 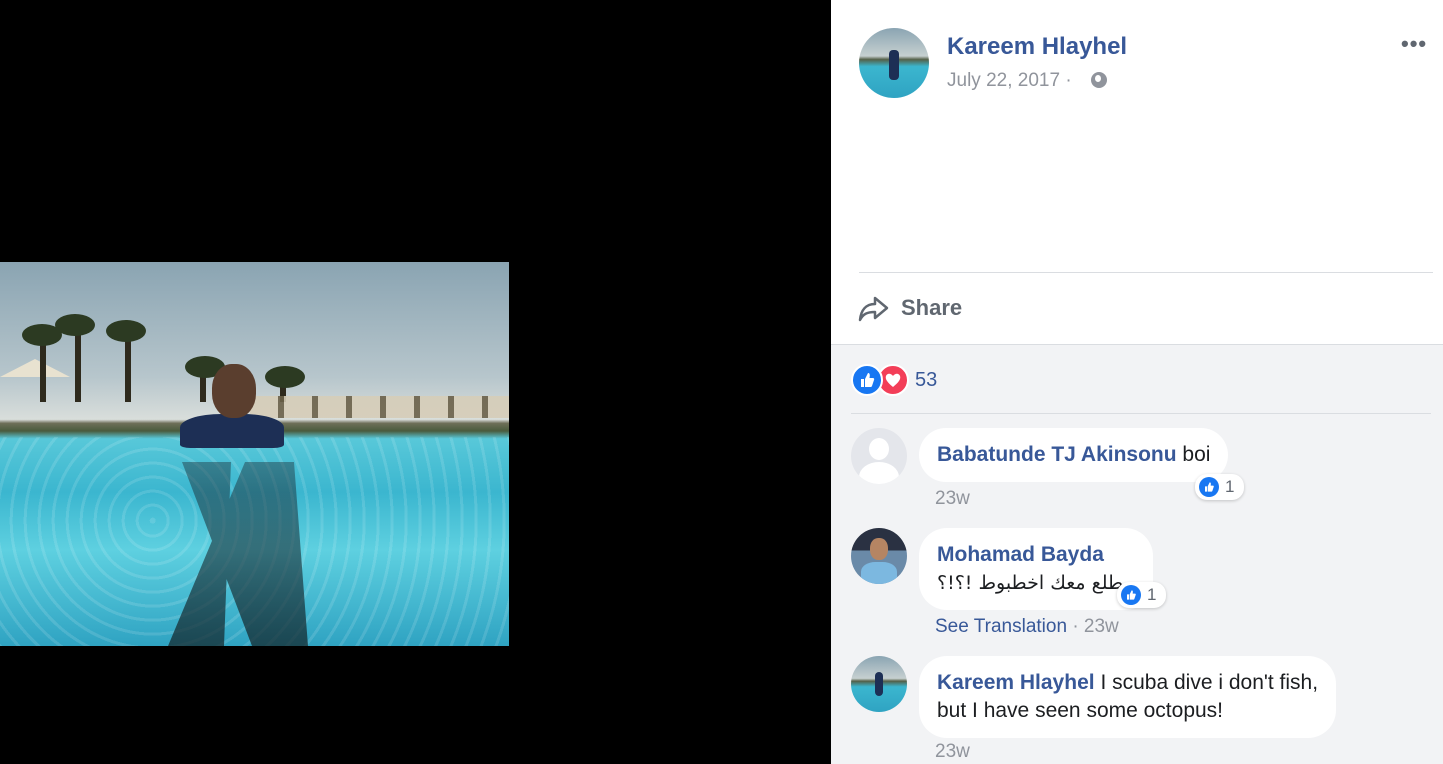 What do you see at coordinates (35, 368) in the screenshot?
I see `umbrella` at bounding box center [35, 368].